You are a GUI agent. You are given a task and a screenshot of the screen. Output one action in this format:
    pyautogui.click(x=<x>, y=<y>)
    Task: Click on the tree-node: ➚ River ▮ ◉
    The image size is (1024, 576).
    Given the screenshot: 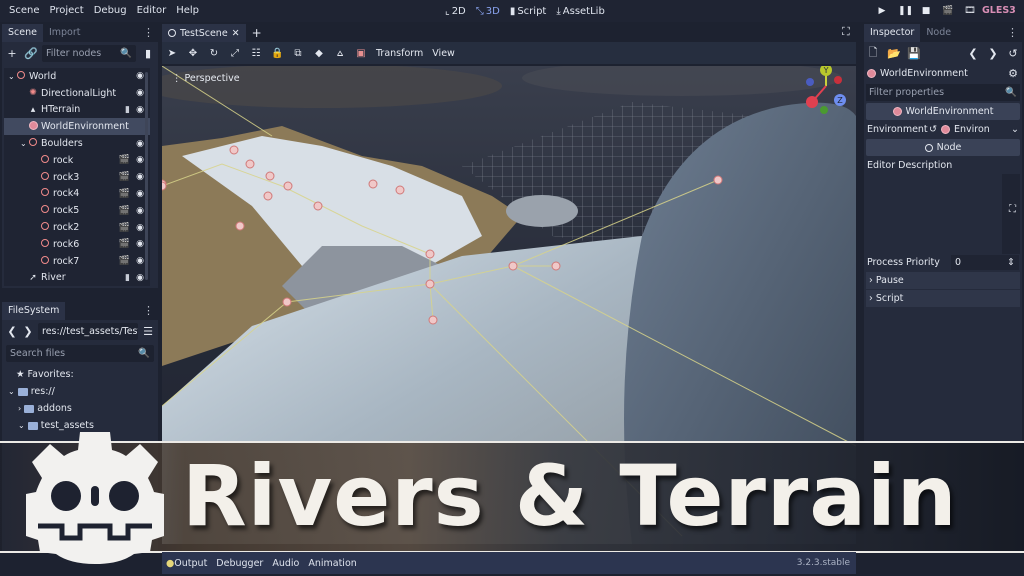 What is the action you would take?
    pyautogui.click(x=77, y=278)
    